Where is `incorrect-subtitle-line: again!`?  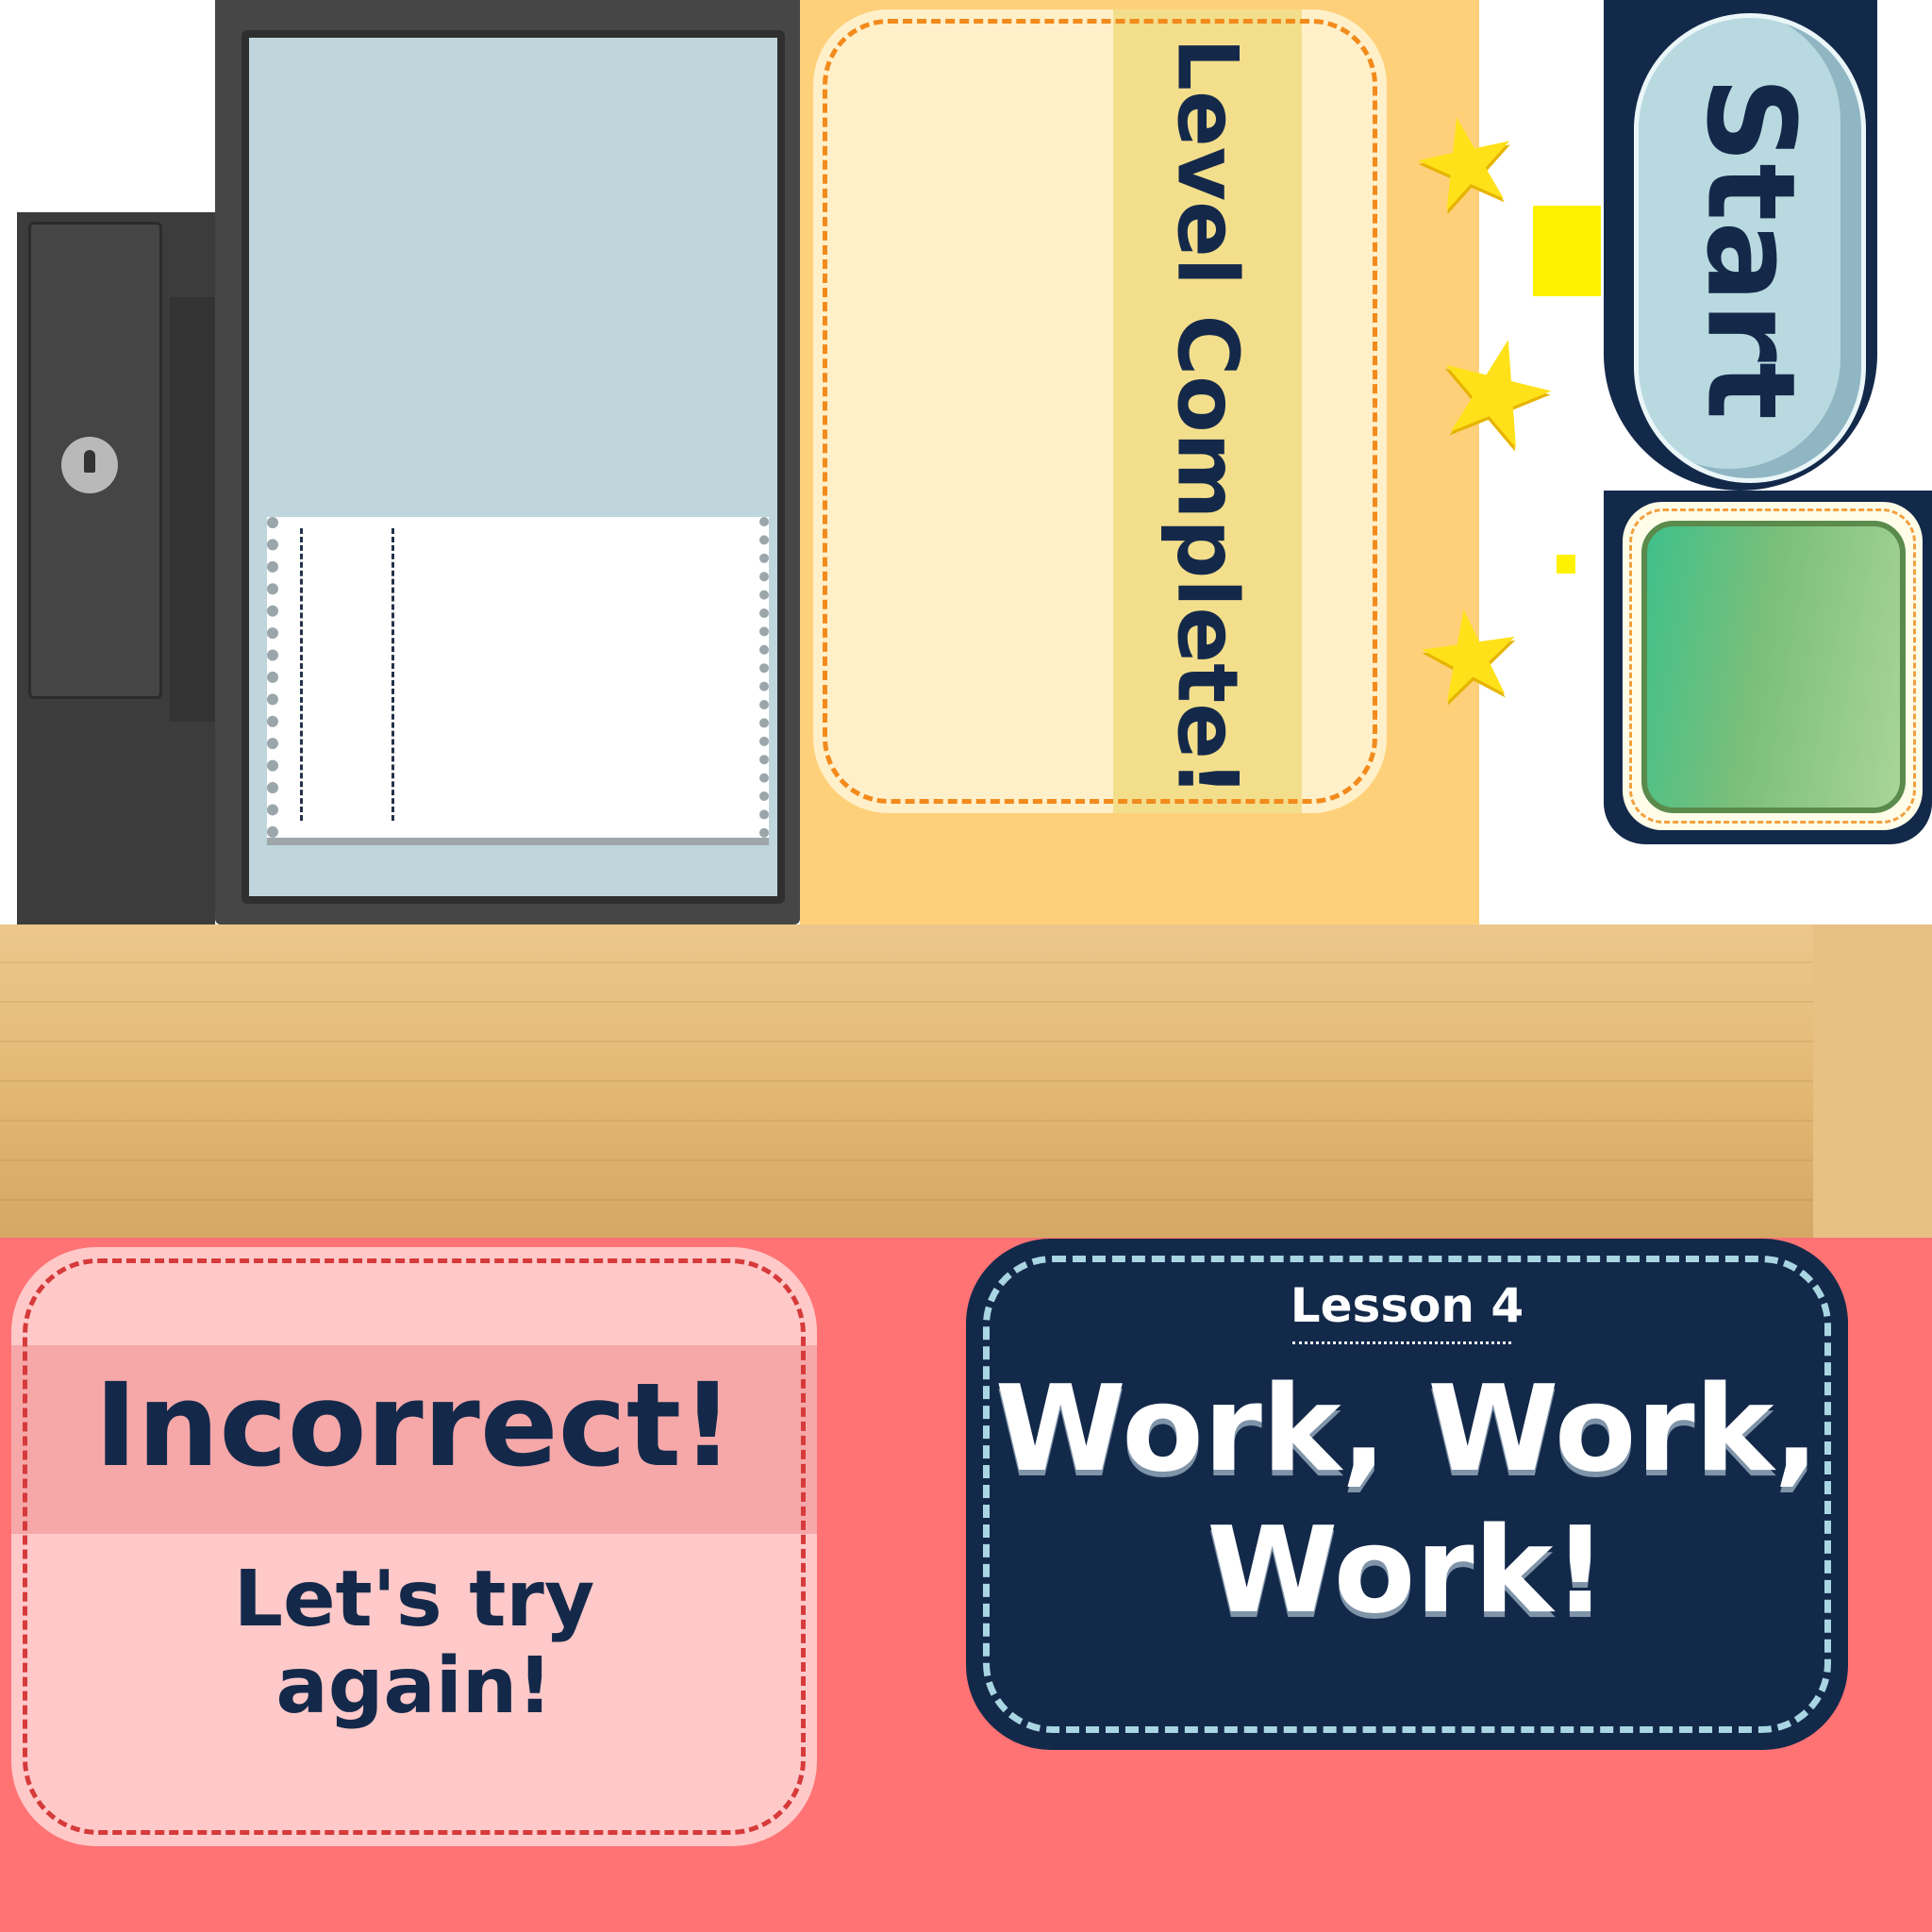
incorrect-subtitle-line: again! is located at coordinates (414, 1686).